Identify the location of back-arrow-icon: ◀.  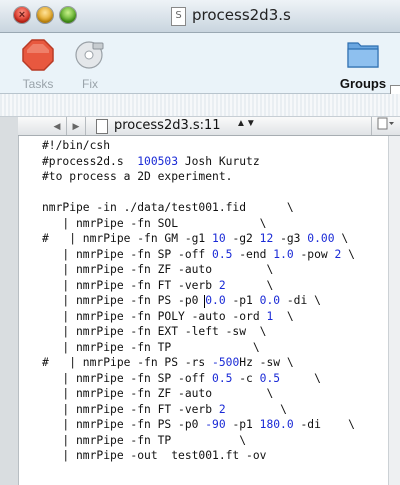
(57, 126).